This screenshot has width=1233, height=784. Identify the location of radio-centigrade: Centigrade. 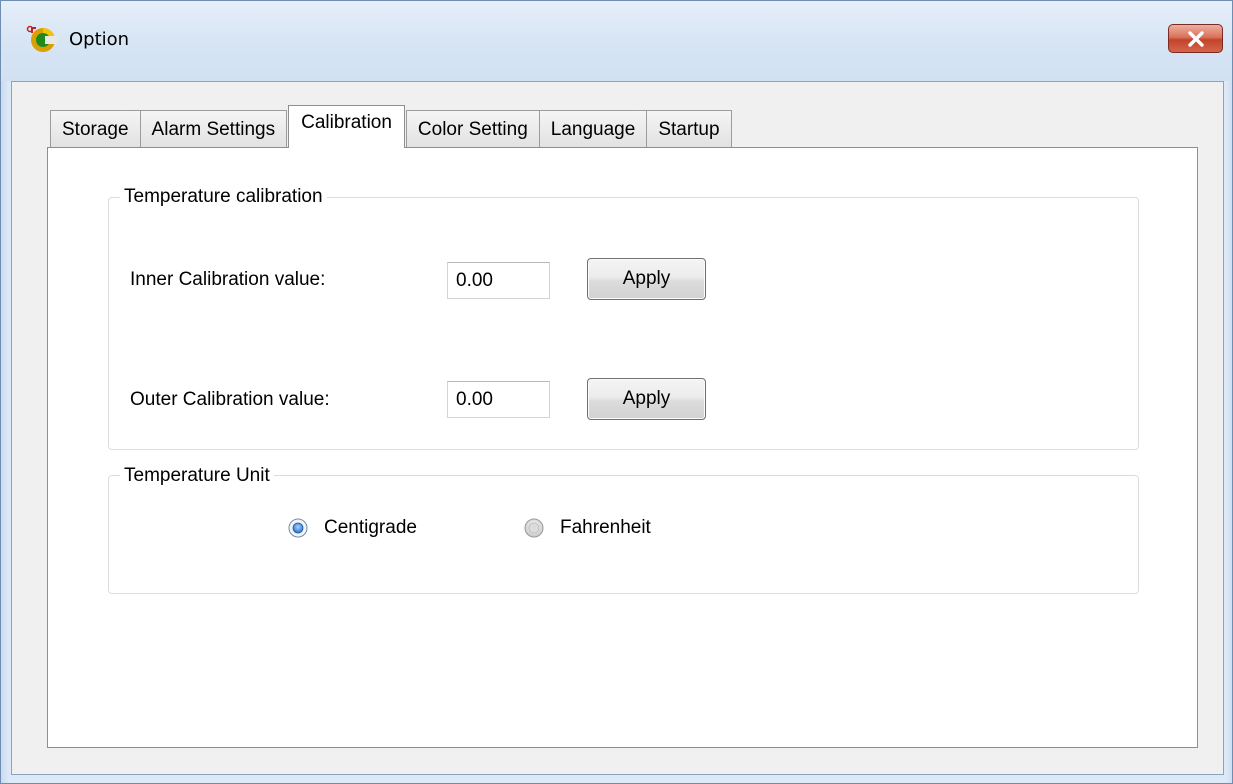
(352, 528).